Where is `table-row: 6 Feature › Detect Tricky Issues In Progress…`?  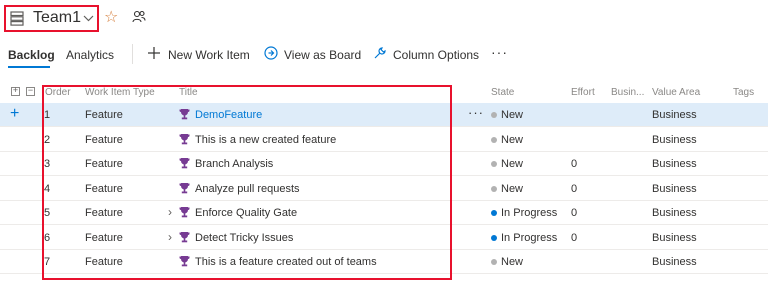
table-row: 6 Feature › Detect Tricky Issues In Progress… is located at coordinates (384, 238).